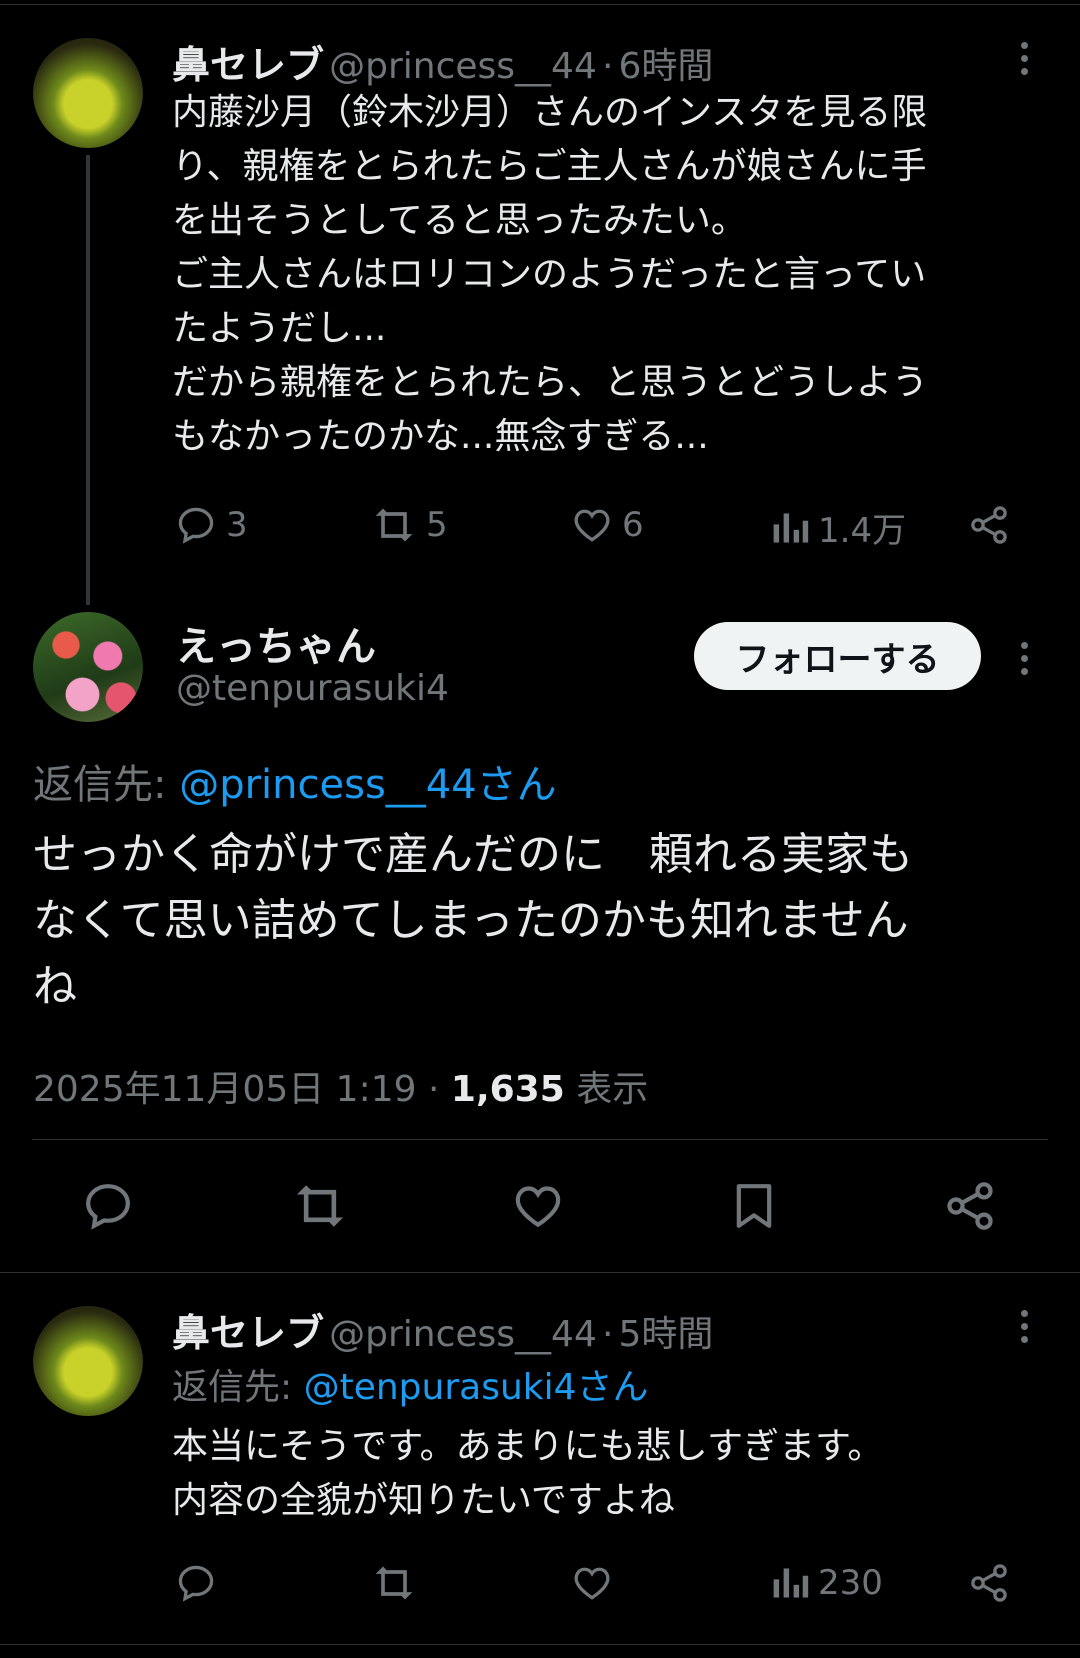 The image size is (1080, 1658). I want to click on views-count: 230, so click(850, 1583).